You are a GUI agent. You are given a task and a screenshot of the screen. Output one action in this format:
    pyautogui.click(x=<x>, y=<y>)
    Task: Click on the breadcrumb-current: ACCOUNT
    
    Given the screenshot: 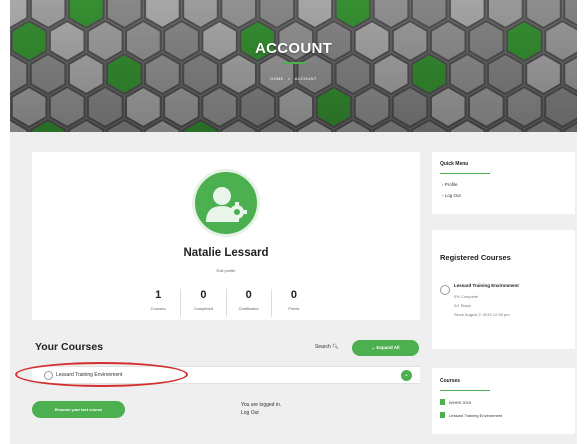 What is the action you would take?
    pyautogui.click(x=305, y=78)
    